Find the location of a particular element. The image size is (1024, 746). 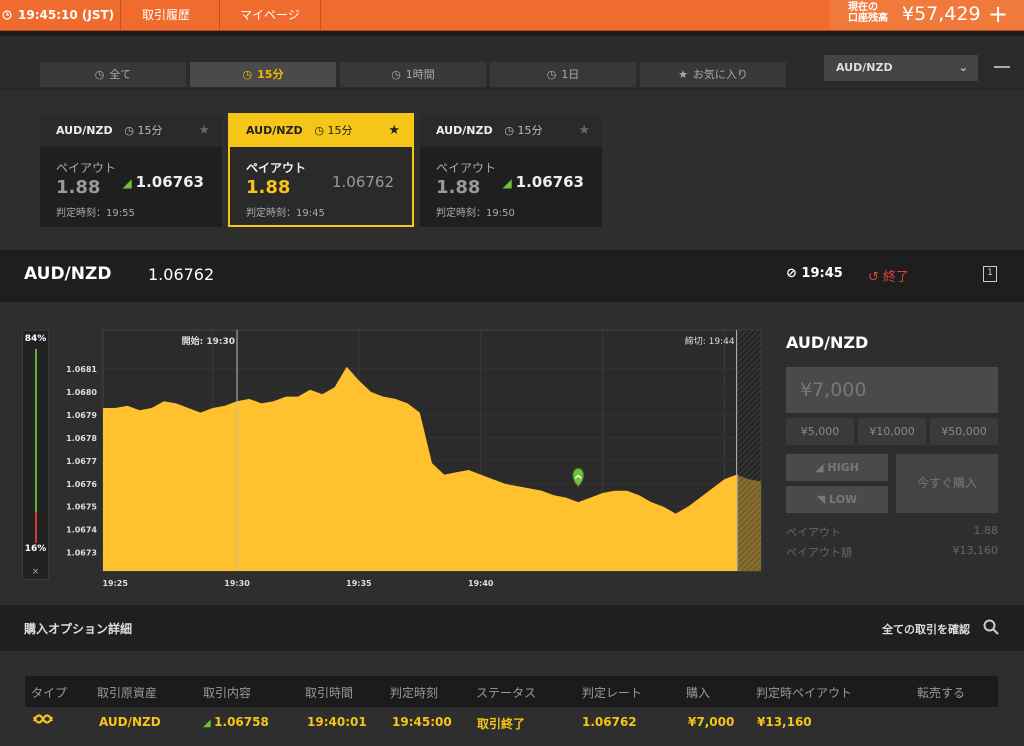

all-trades-link: 全ての取引を確認 is located at coordinates (926, 629).